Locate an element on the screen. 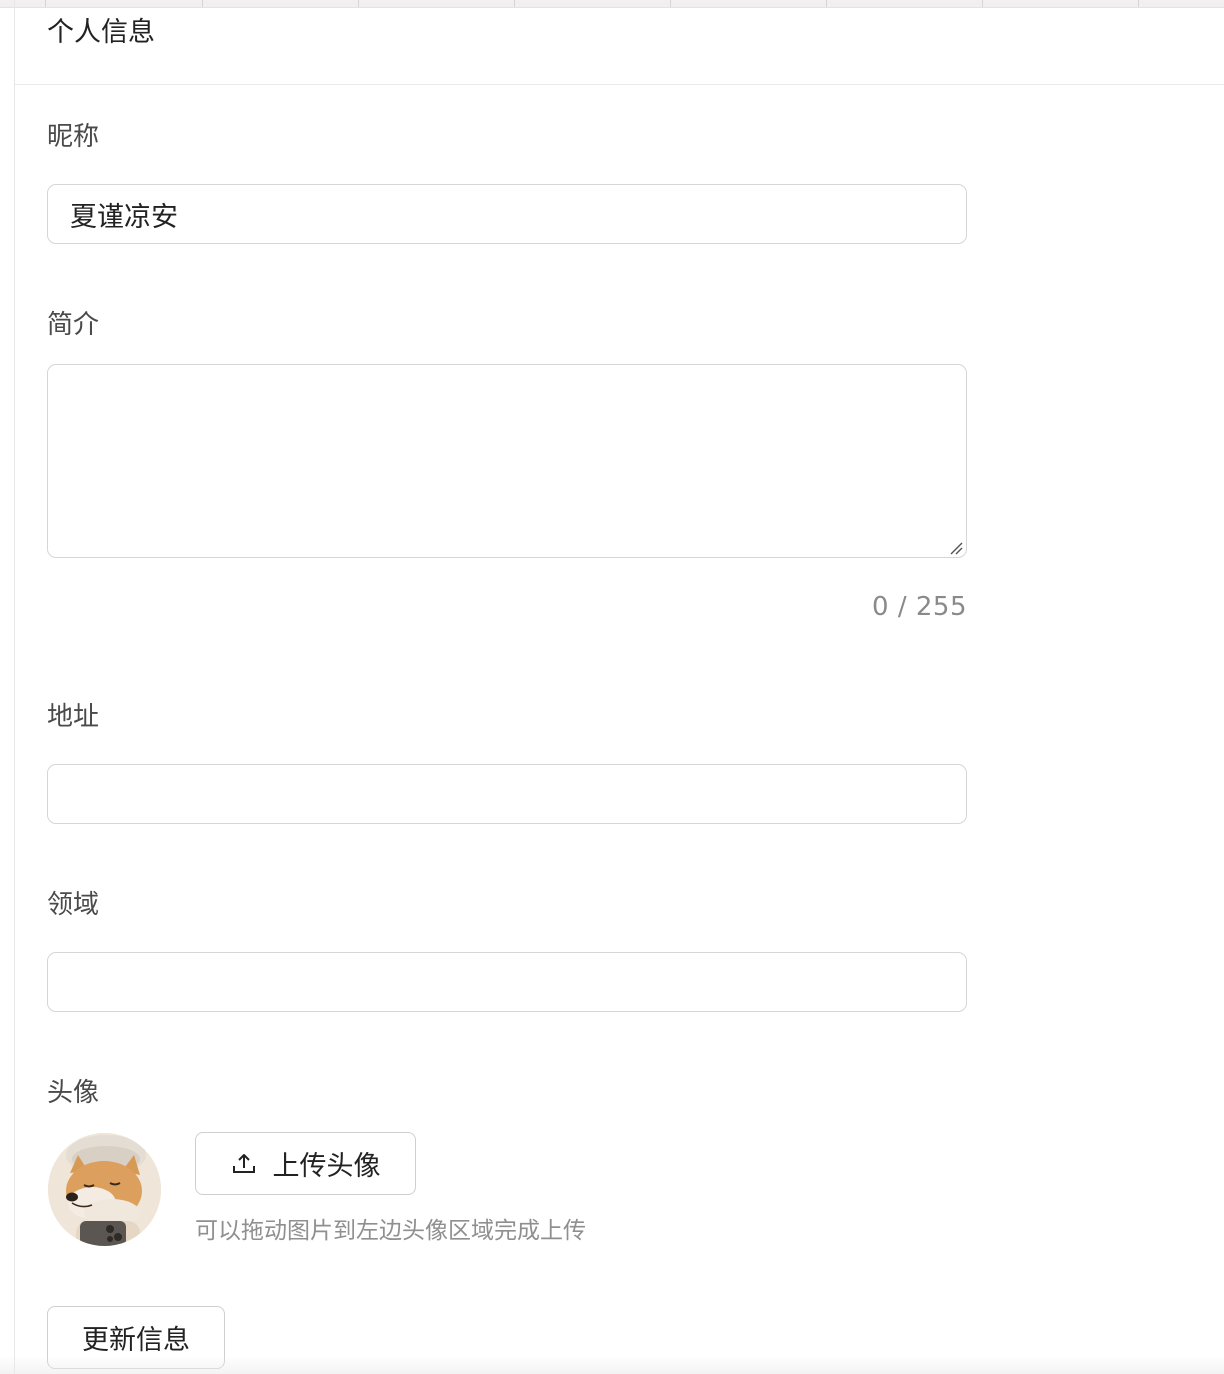 This screenshot has width=1224, height=1374. address-label: 地址 is located at coordinates (73, 717).